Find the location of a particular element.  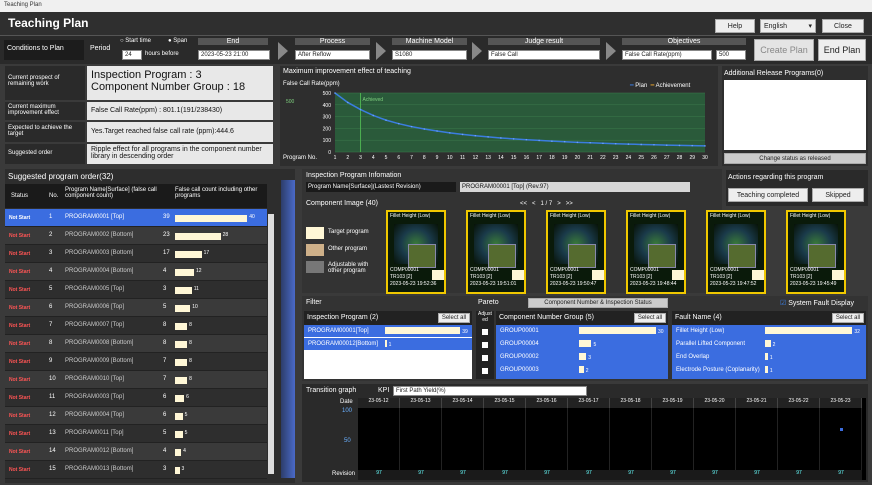

objectives-select: False Call Rate(ppm) is located at coordinates (667, 55).